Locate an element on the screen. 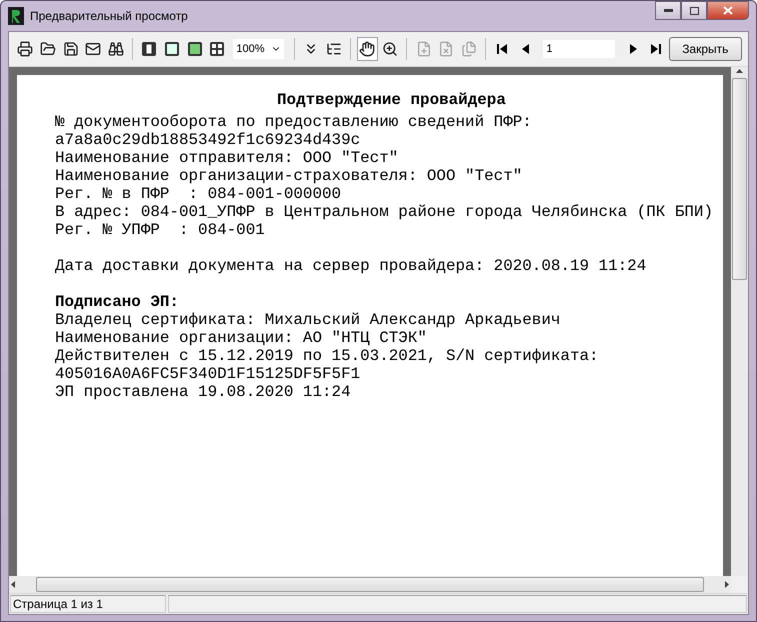 The width and height of the screenshot is (757, 622). document-title: Подтверждение провайдера is located at coordinates (392, 100).